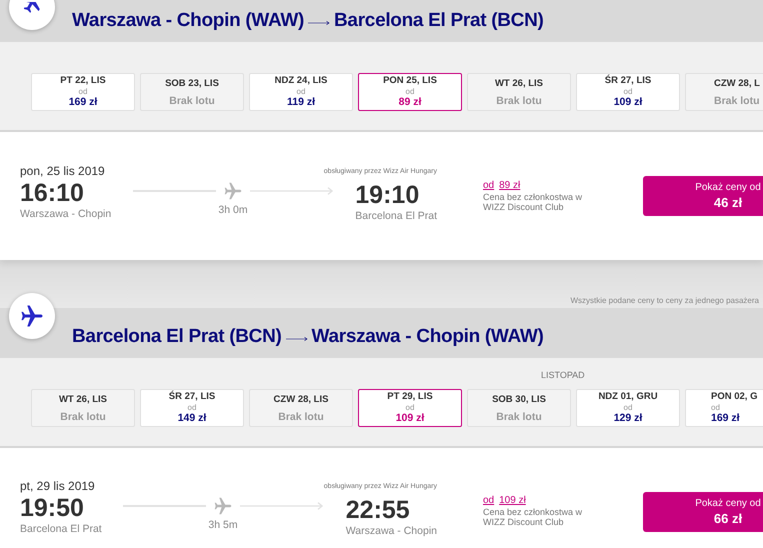 This screenshot has height=548, width=763. What do you see at coordinates (439, 21) in the screenshot?
I see `route-destination: Barcelona El Prat (BCN)` at bounding box center [439, 21].